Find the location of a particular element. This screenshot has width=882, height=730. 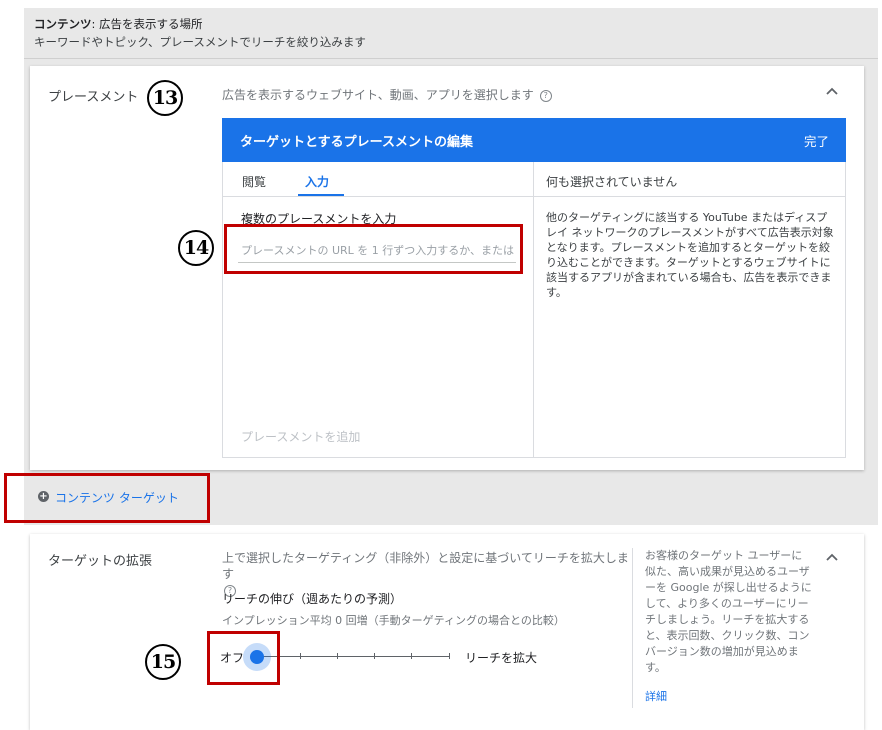

target-expansion-description-text: 上で選択したターゲティング（非除外）と設定に基づいてリーチを拡大します is located at coordinates (425, 566).